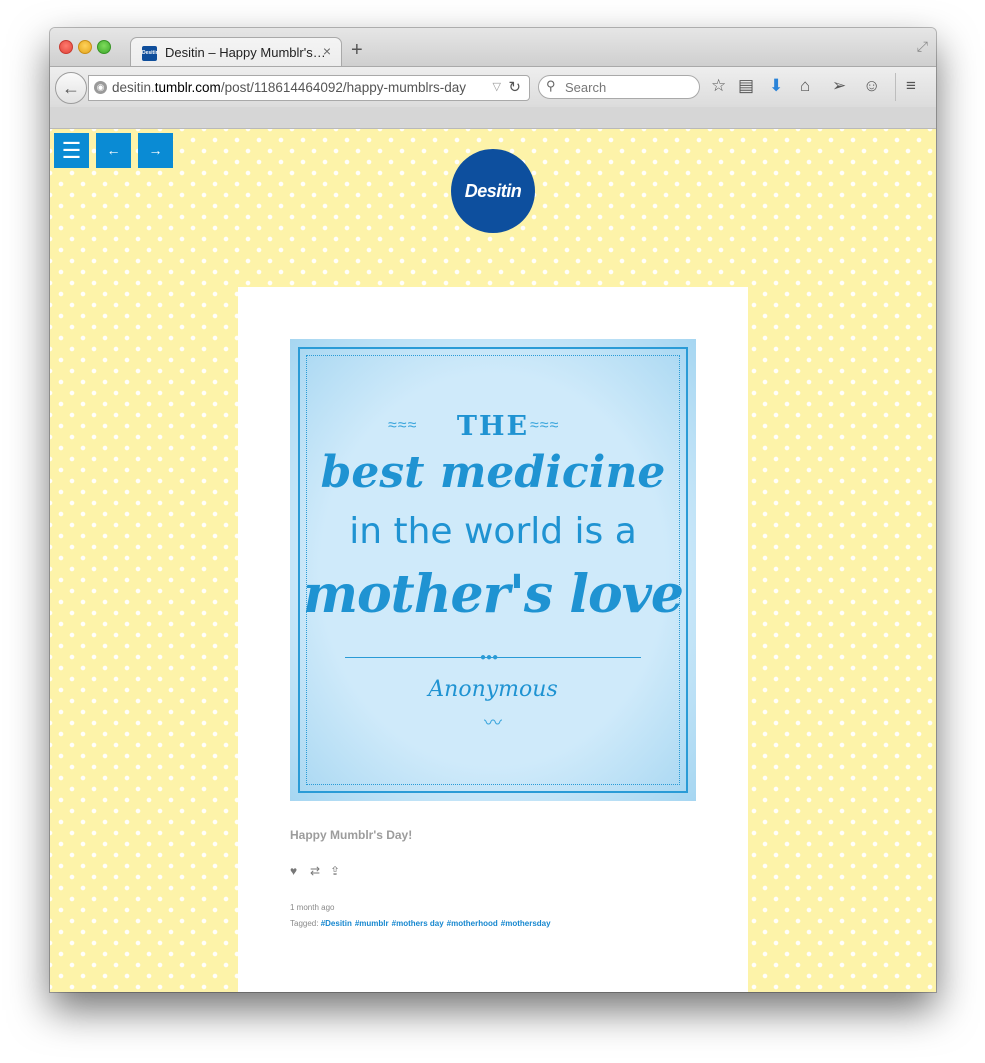  I want to click on bookmarks-bar, so click(493, 118).